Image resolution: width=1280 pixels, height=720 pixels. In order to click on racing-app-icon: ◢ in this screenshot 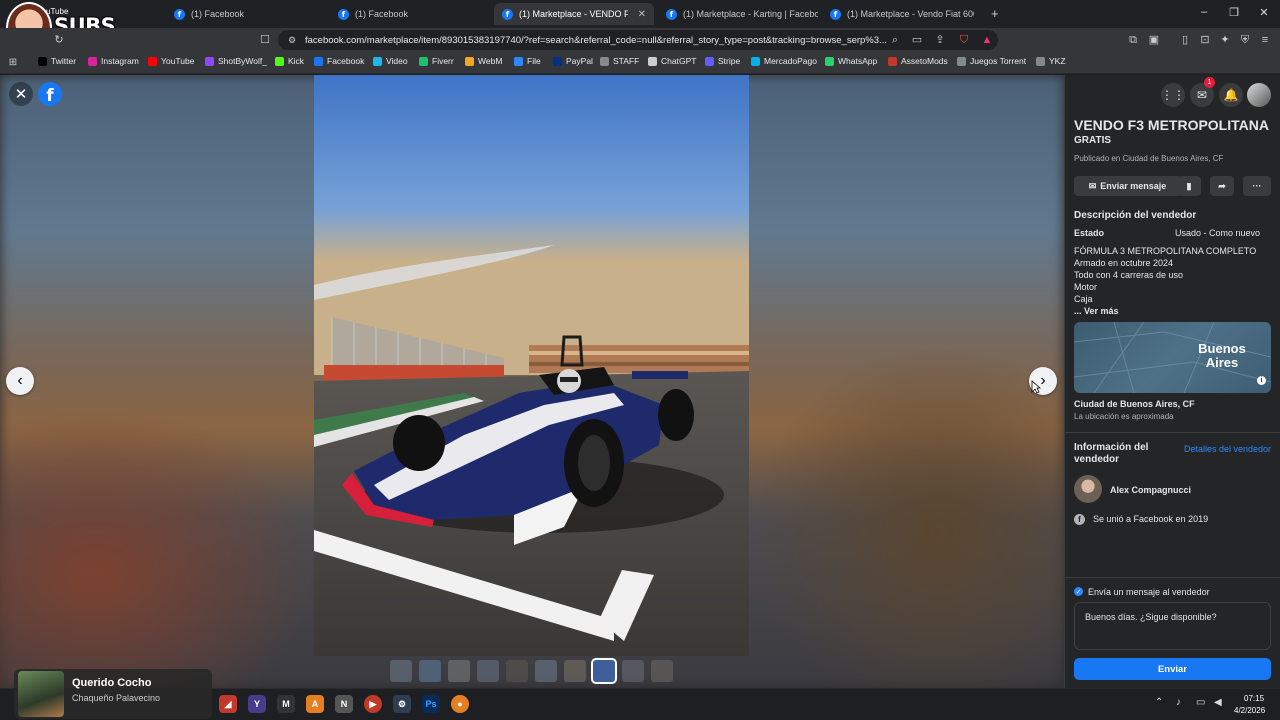, I will do `click(228, 704)`.